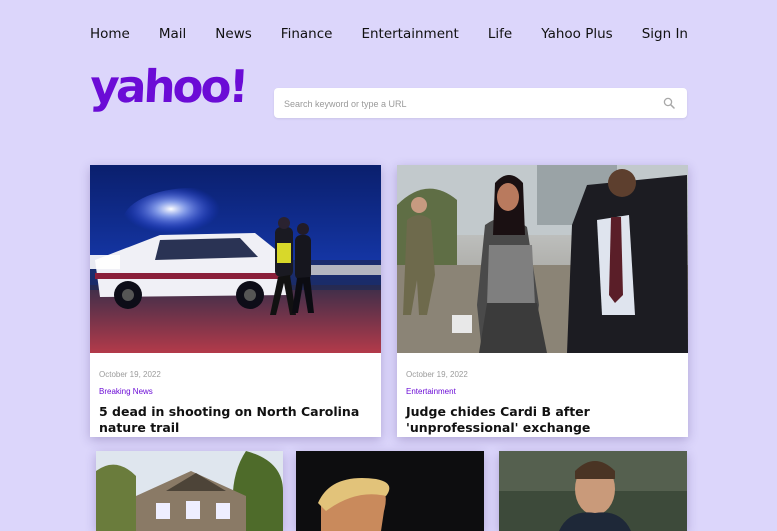 This screenshot has height=531, width=777. What do you see at coordinates (307, 34) in the screenshot?
I see `nav-finance: Finance` at bounding box center [307, 34].